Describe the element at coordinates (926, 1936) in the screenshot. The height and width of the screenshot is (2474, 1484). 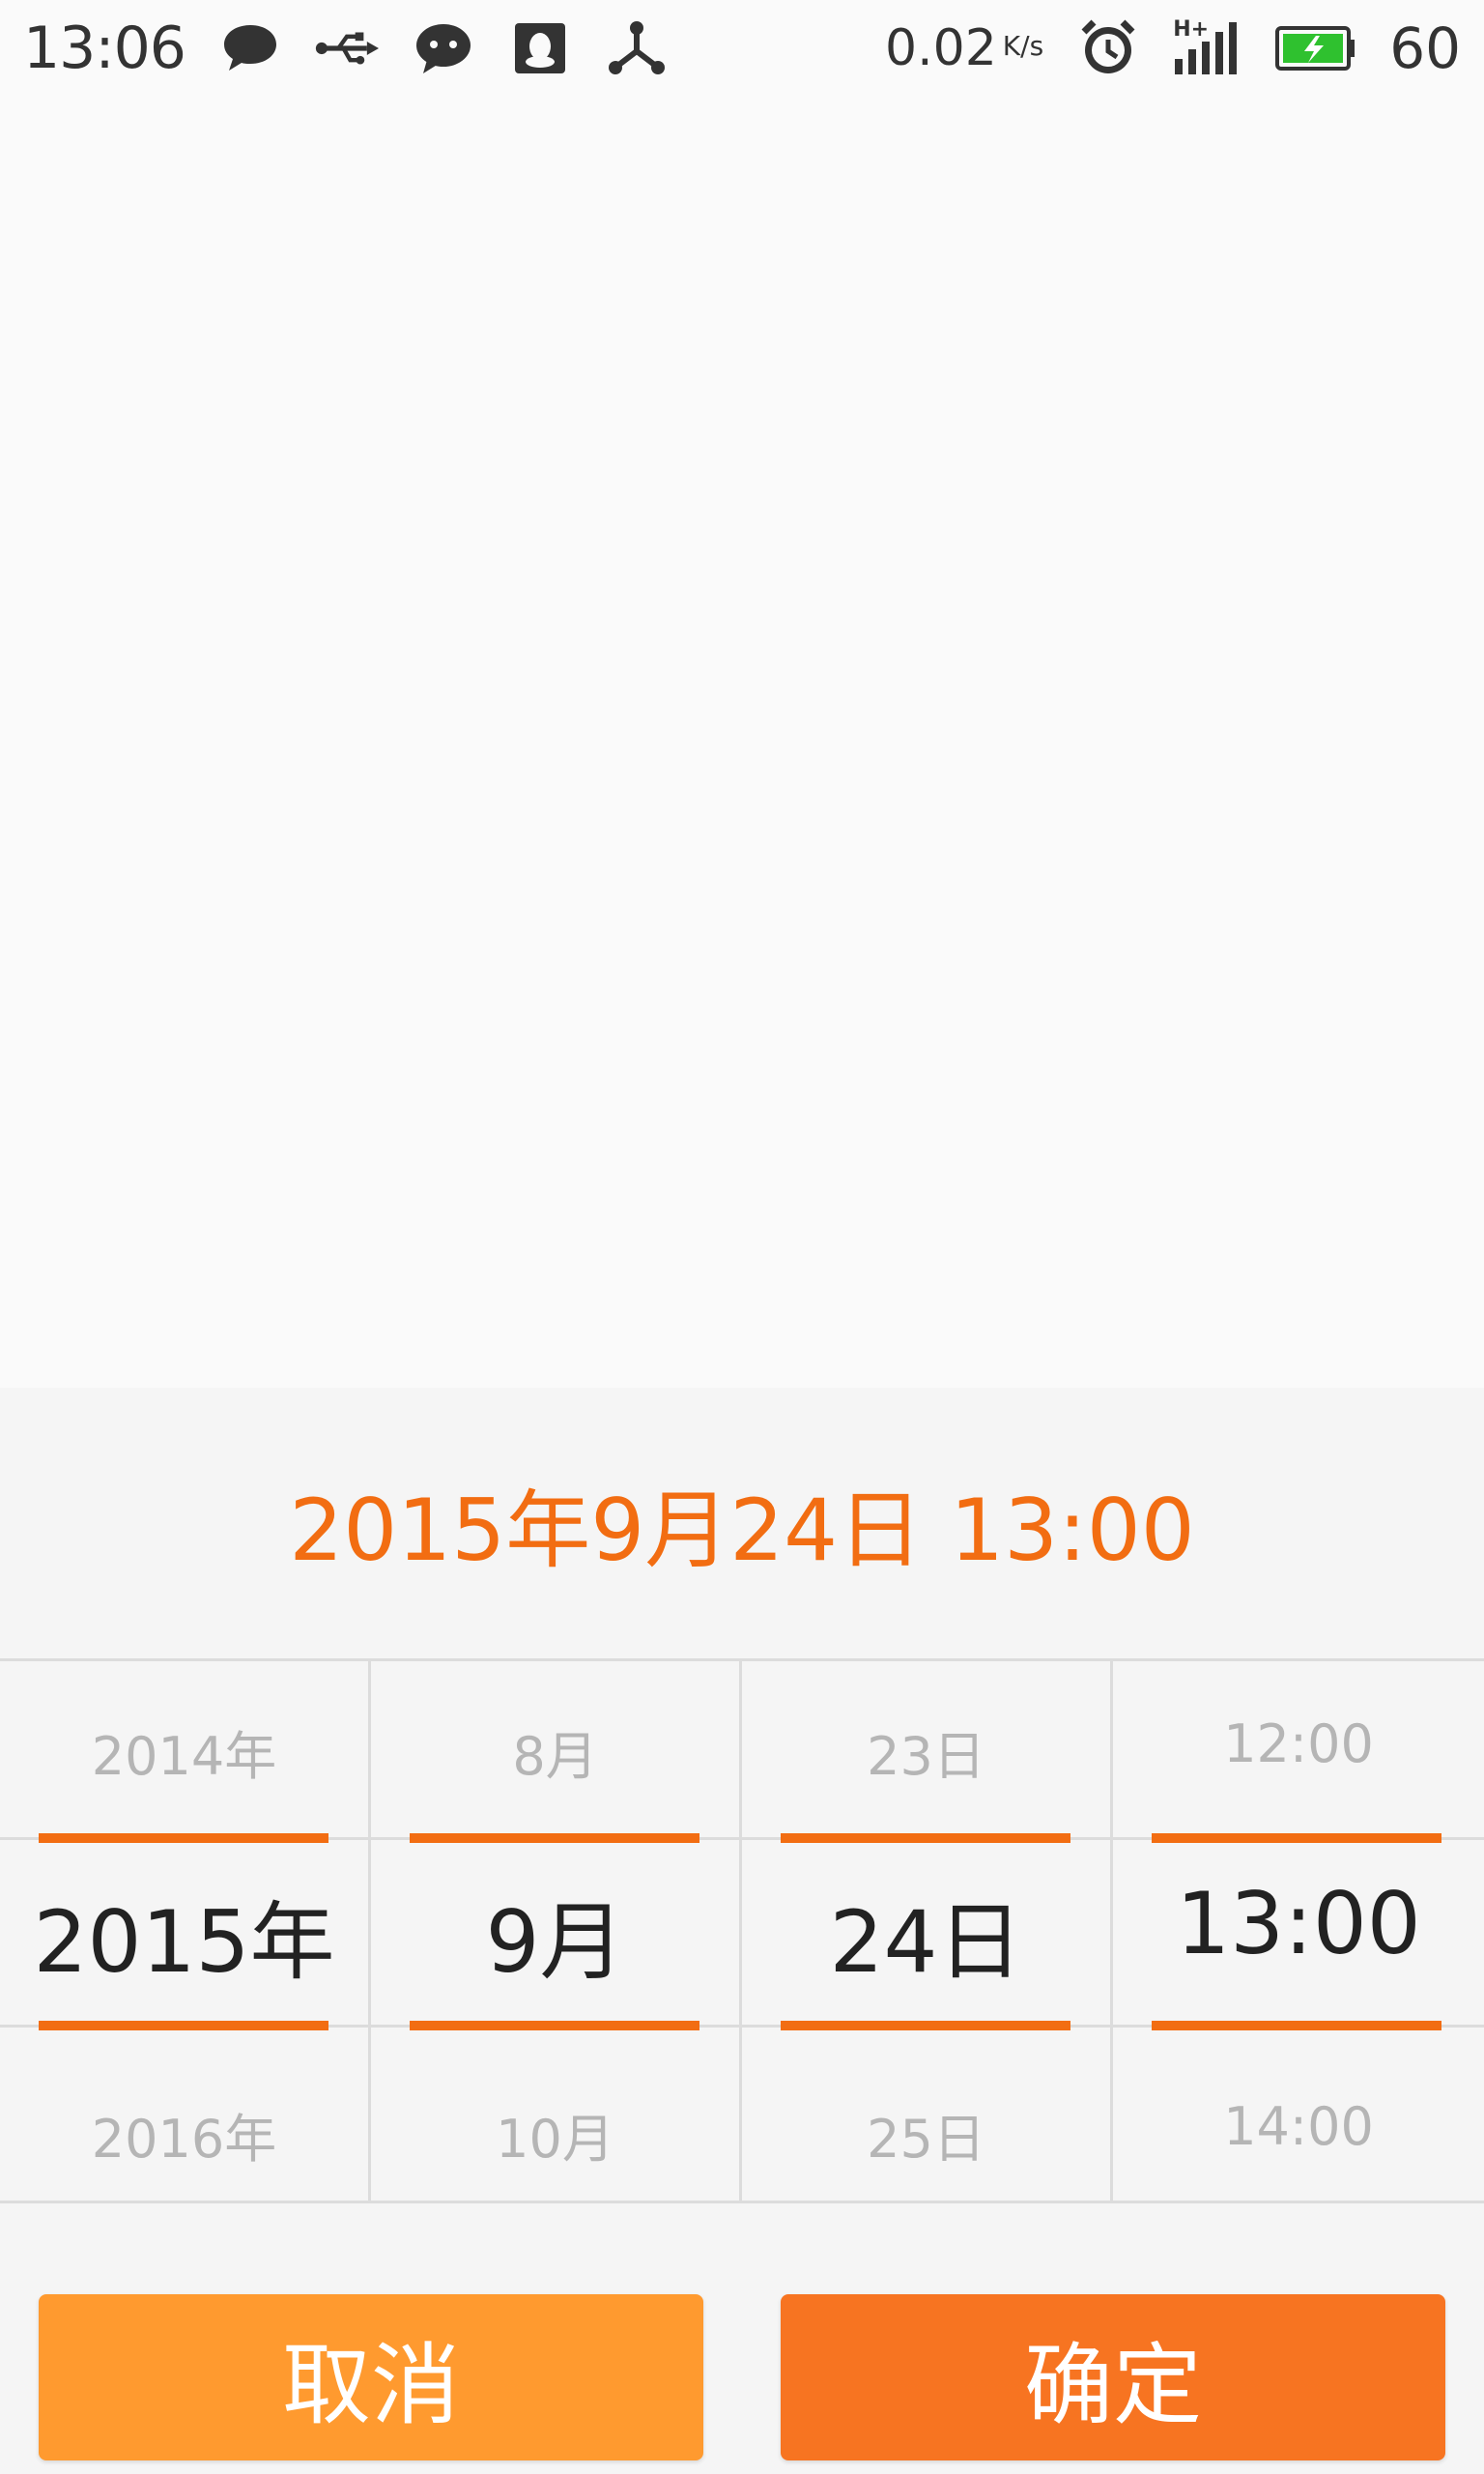
I see `day-selected-option: 24日` at that location.